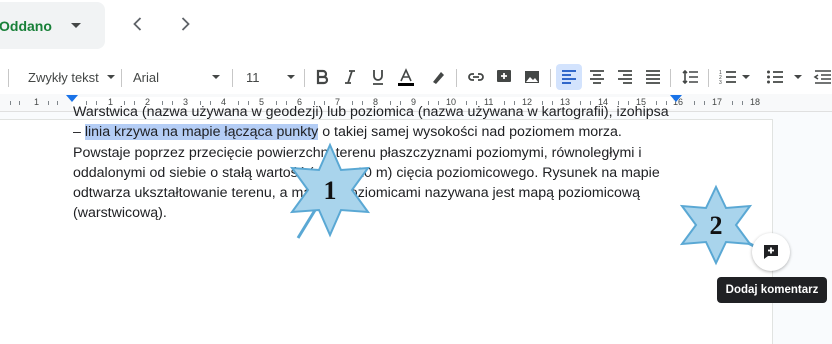 Image resolution: width=832 pixels, height=344 pixels. I want to click on callout-number-2: 2, so click(716, 225).